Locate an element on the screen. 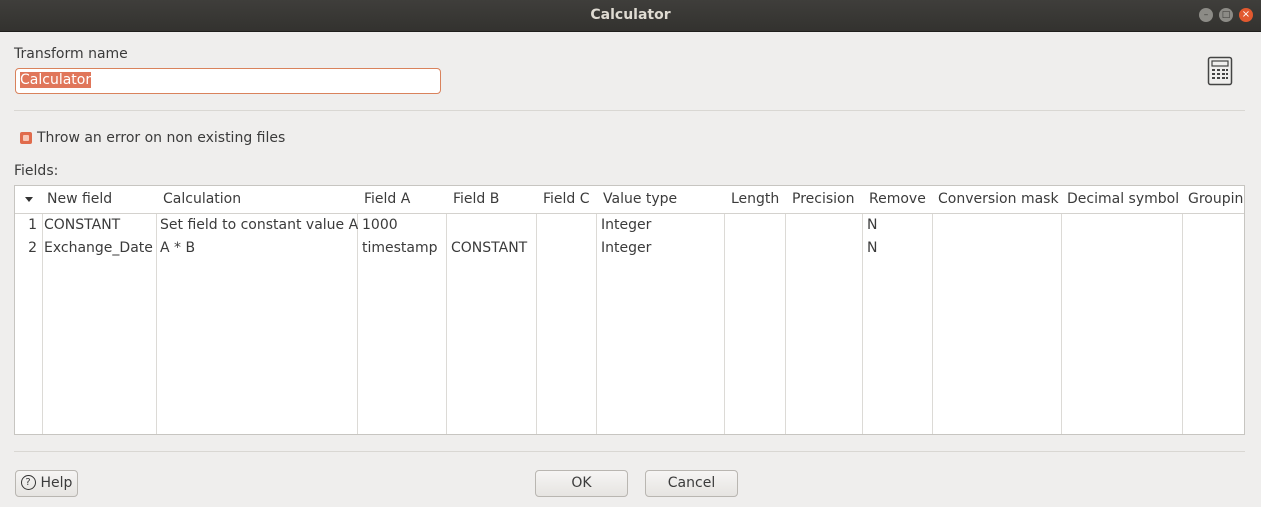  transform-name-value: Calculator is located at coordinates (56, 80).